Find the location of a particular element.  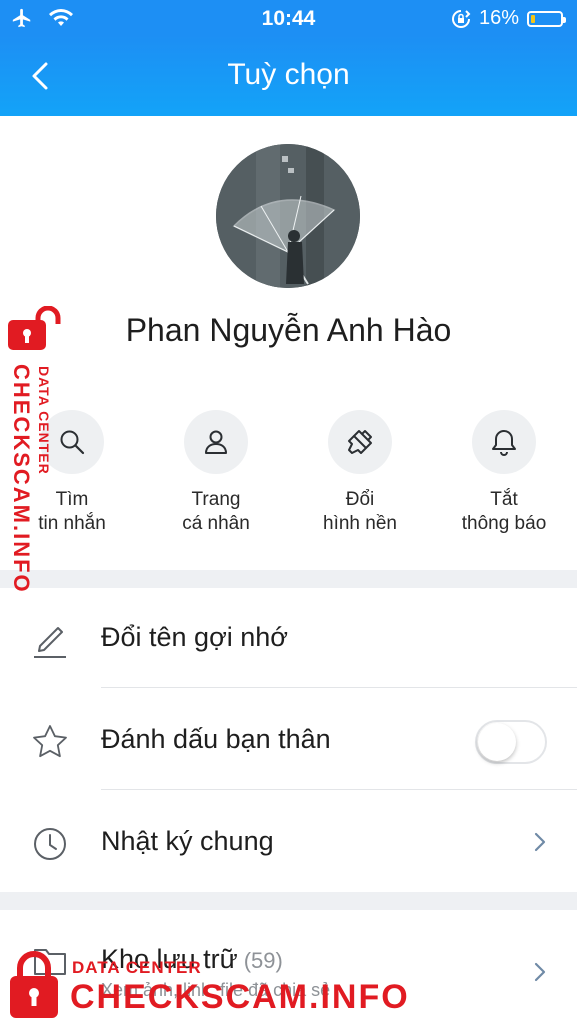

watermark-side-brand: CHECKSCAM.INFO is located at coordinates (21, 479).